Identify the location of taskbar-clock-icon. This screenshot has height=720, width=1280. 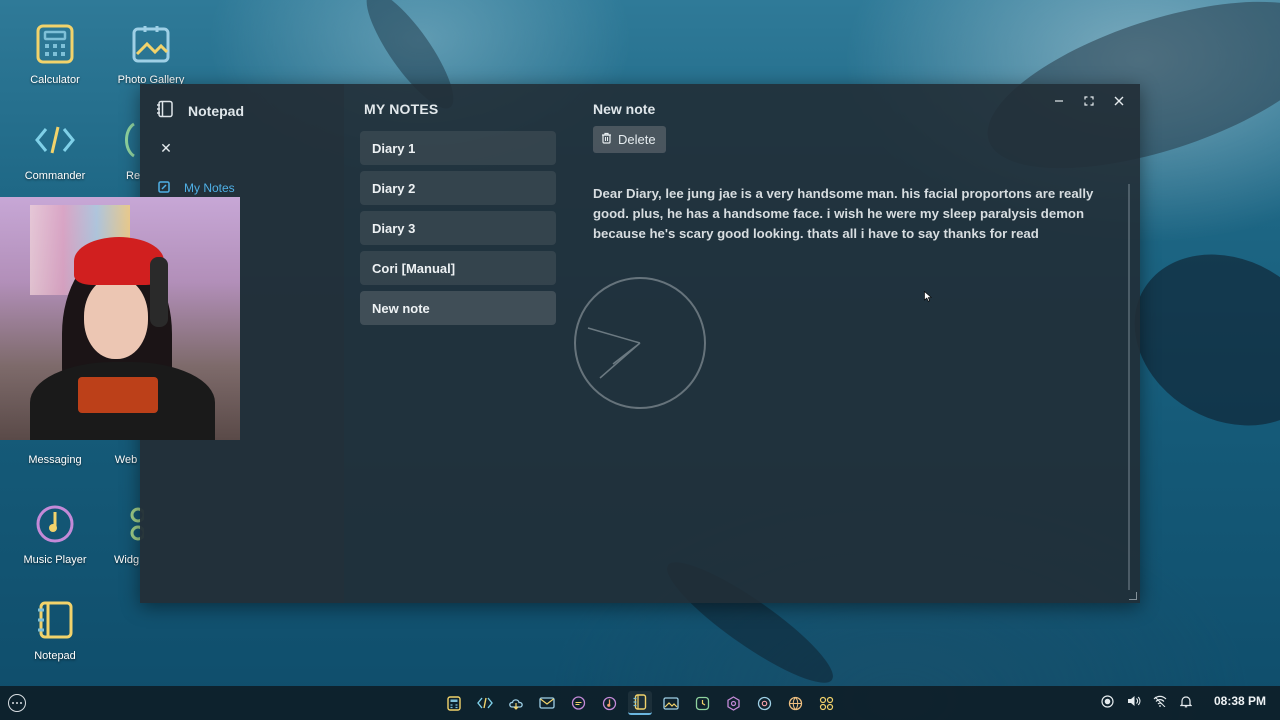
(702, 703).